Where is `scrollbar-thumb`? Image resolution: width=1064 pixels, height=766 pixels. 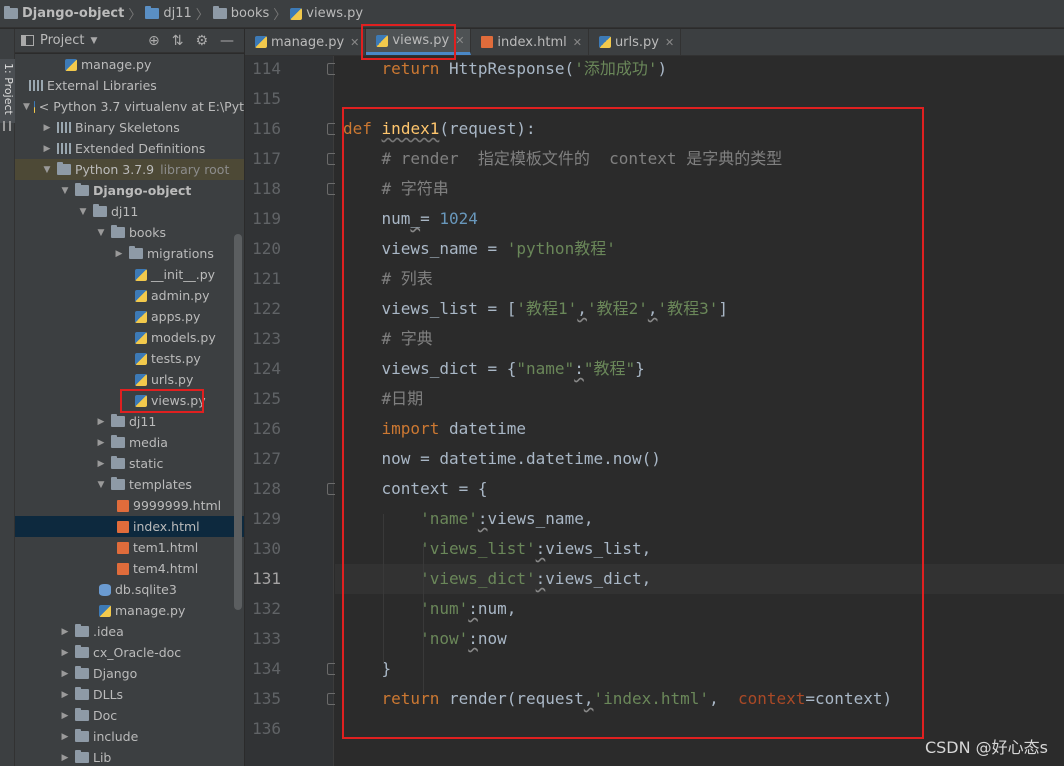 scrollbar-thumb is located at coordinates (238, 422).